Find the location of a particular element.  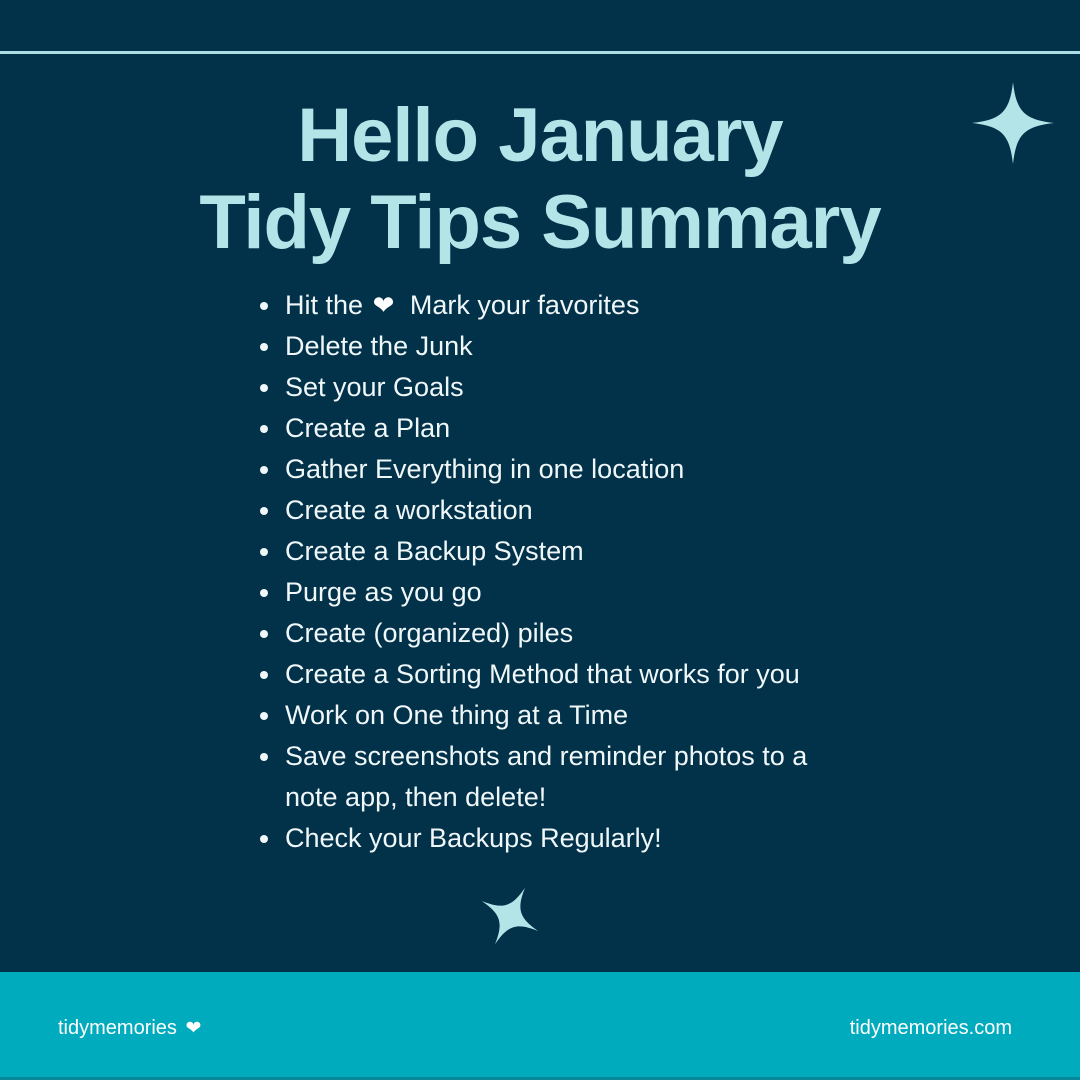

tip-text: Create a Backup System is located at coordinates (434, 551).